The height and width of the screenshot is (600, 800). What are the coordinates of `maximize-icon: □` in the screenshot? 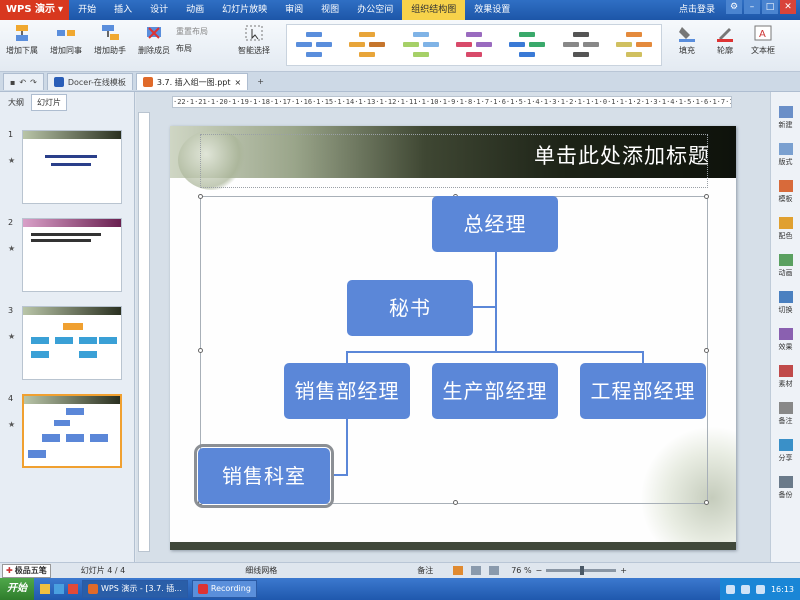 It's located at (770, 7).